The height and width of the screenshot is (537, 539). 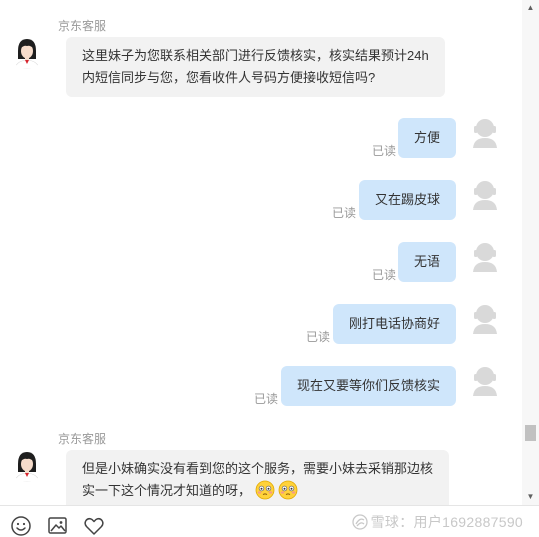 I want to click on scroll-thumb, so click(x=530, y=433).